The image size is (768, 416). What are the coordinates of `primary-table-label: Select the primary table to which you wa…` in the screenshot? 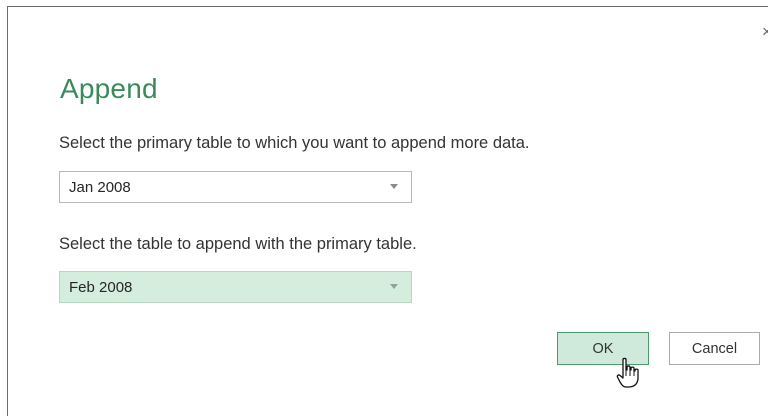 It's located at (294, 143).